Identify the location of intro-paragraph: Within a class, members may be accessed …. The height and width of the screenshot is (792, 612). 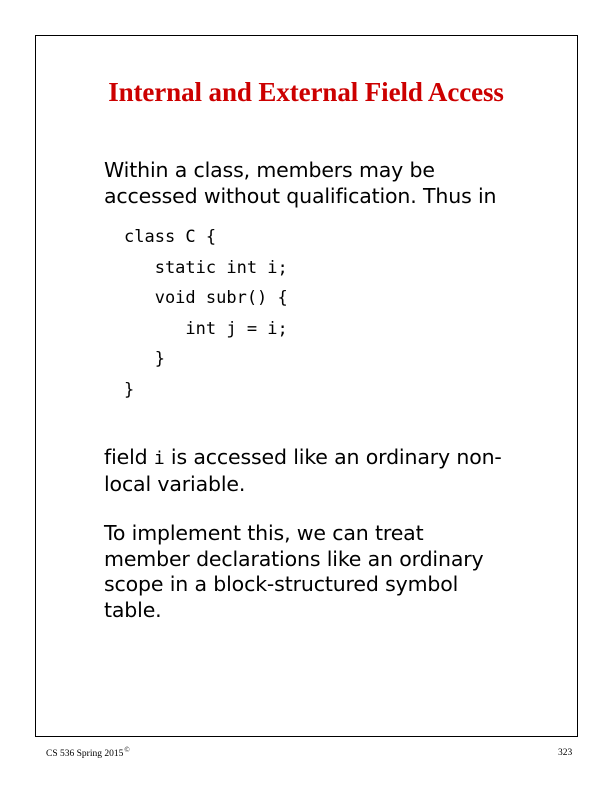
(300, 183).